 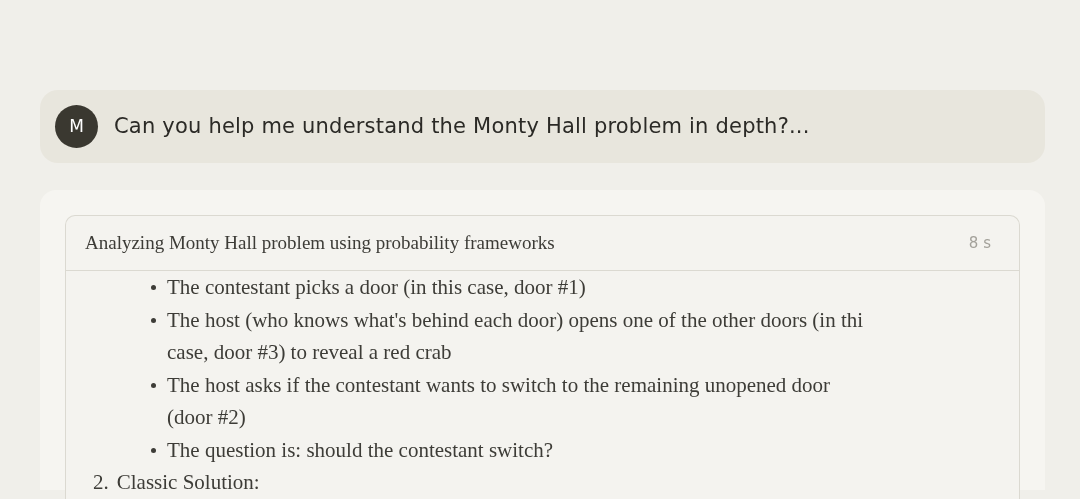 What do you see at coordinates (310, 352) in the screenshot?
I see `list-text: case, door #3) to reveal a red crab` at bounding box center [310, 352].